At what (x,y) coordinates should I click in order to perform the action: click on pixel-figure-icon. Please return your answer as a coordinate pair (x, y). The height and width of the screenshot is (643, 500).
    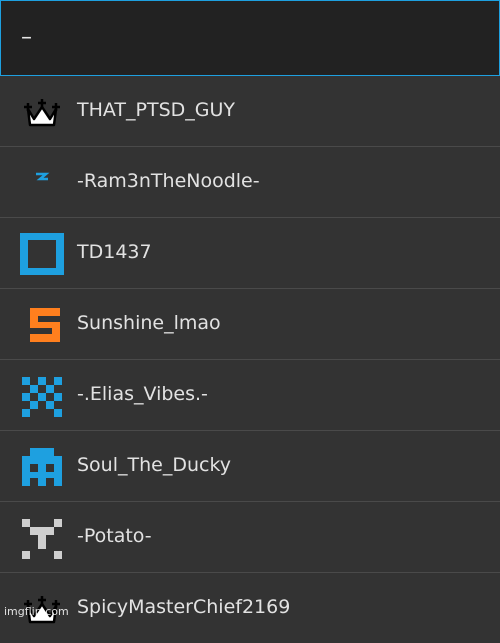
    Looking at the image, I should click on (42, 538).